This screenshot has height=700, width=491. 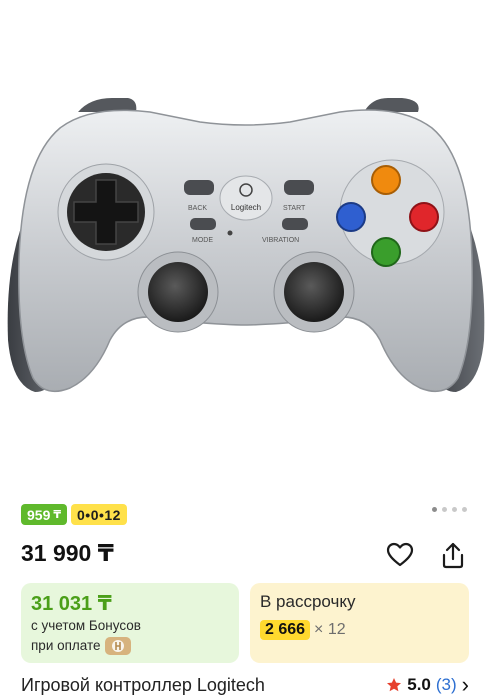 What do you see at coordinates (446, 685) in the screenshot?
I see `review-count: (3)` at bounding box center [446, 685].